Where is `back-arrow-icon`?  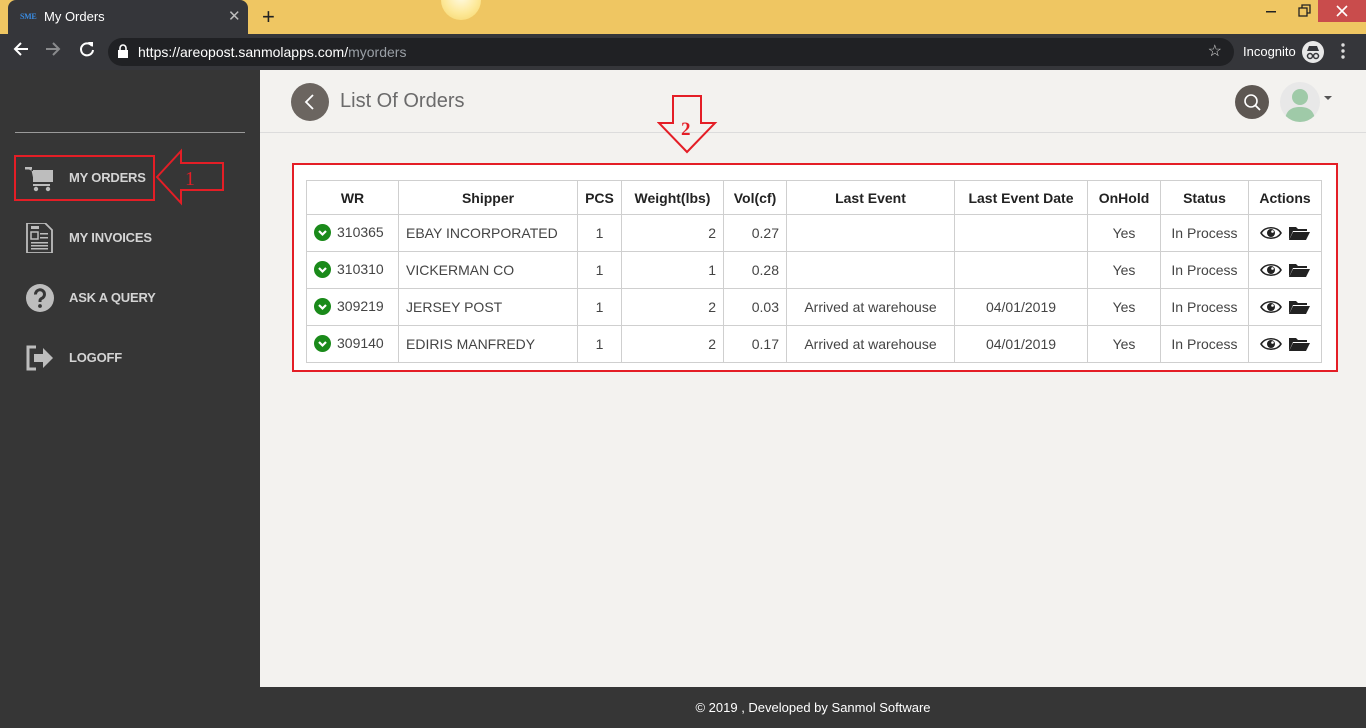 back-arrow-icon is located at coordinates (21, 51).